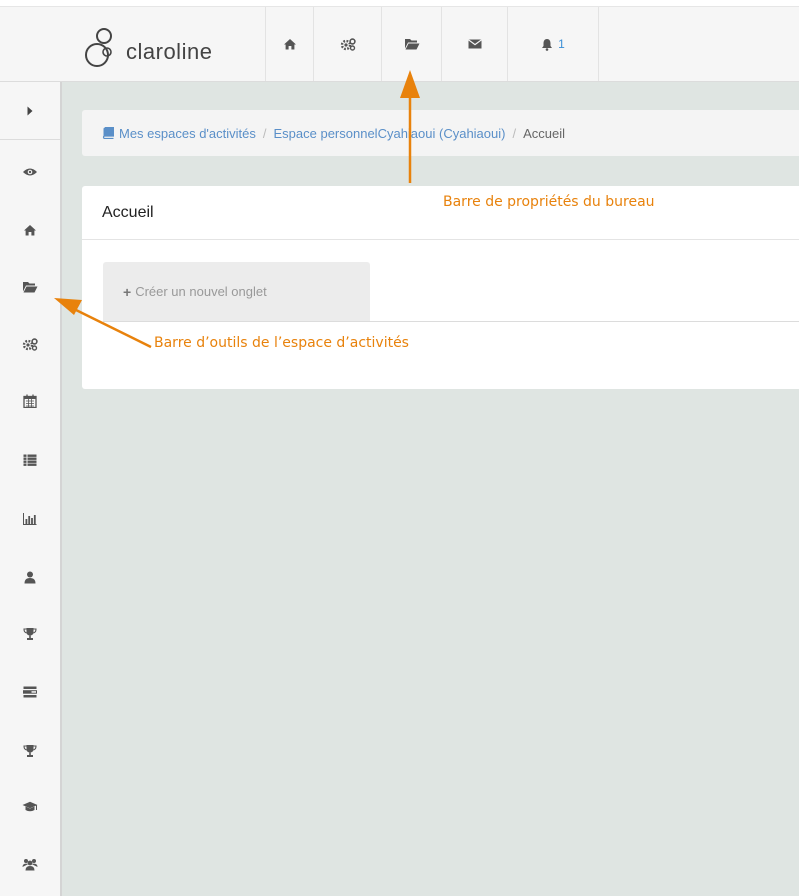 This screenshot has height=896, width=799. Describe the element at coordinates (31, 489) in the screenshot. I see `workspace-sidebar` at that location.